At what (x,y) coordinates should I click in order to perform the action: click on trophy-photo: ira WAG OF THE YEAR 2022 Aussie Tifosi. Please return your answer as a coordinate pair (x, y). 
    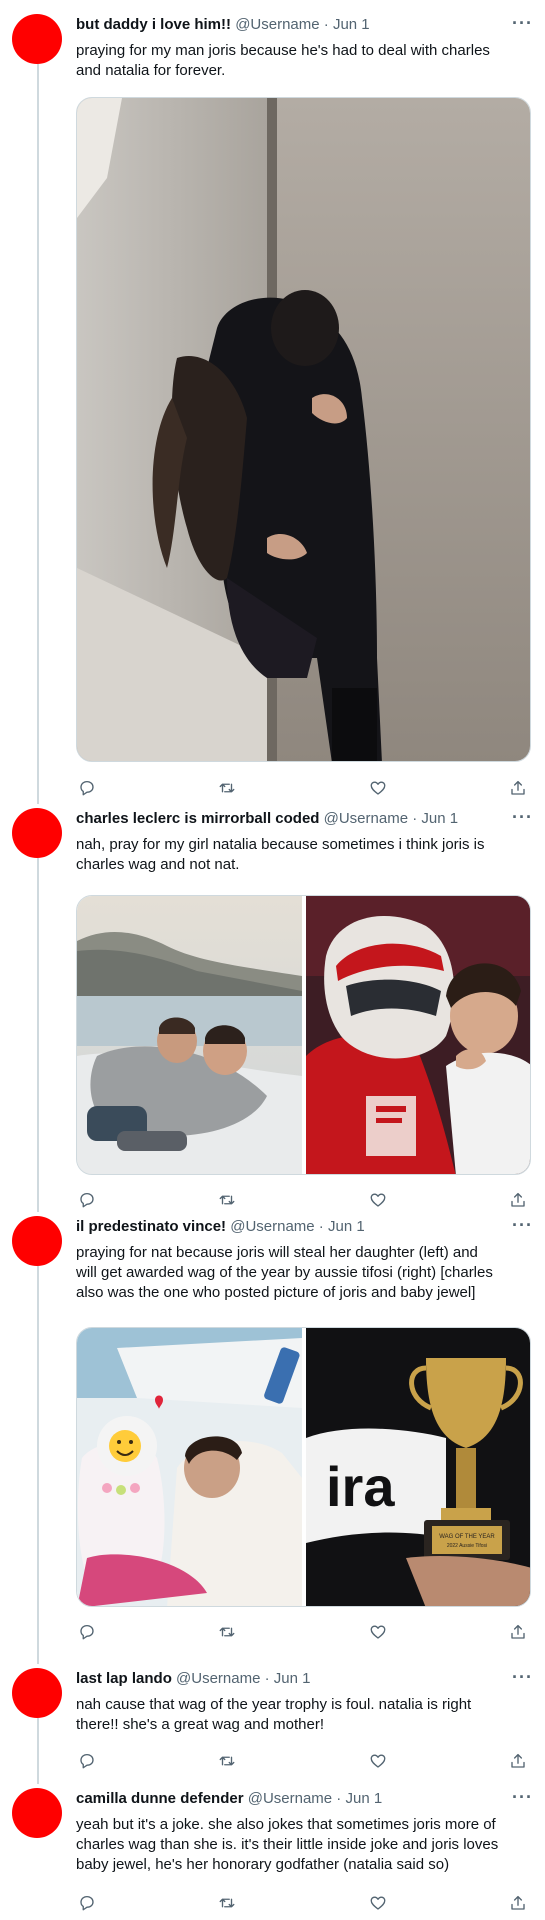
    Looking at the image, I should click on (418, 1467).